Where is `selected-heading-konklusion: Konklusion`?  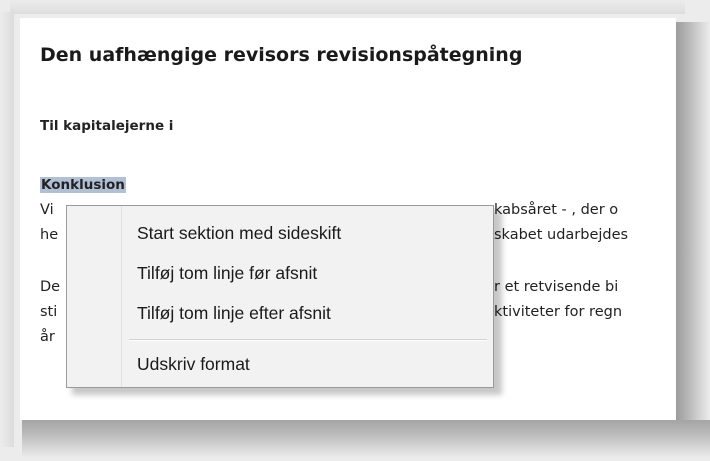 selected-heading-konklusion: Konklusion is located at coordinates (83, 185).